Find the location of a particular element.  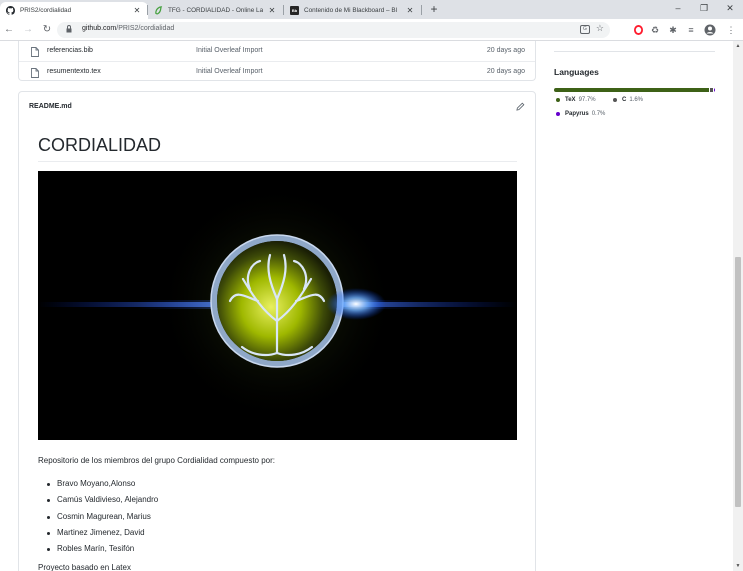

url-text: github.com/PRIS2/cordialidad is located at coordinates (128, 28).